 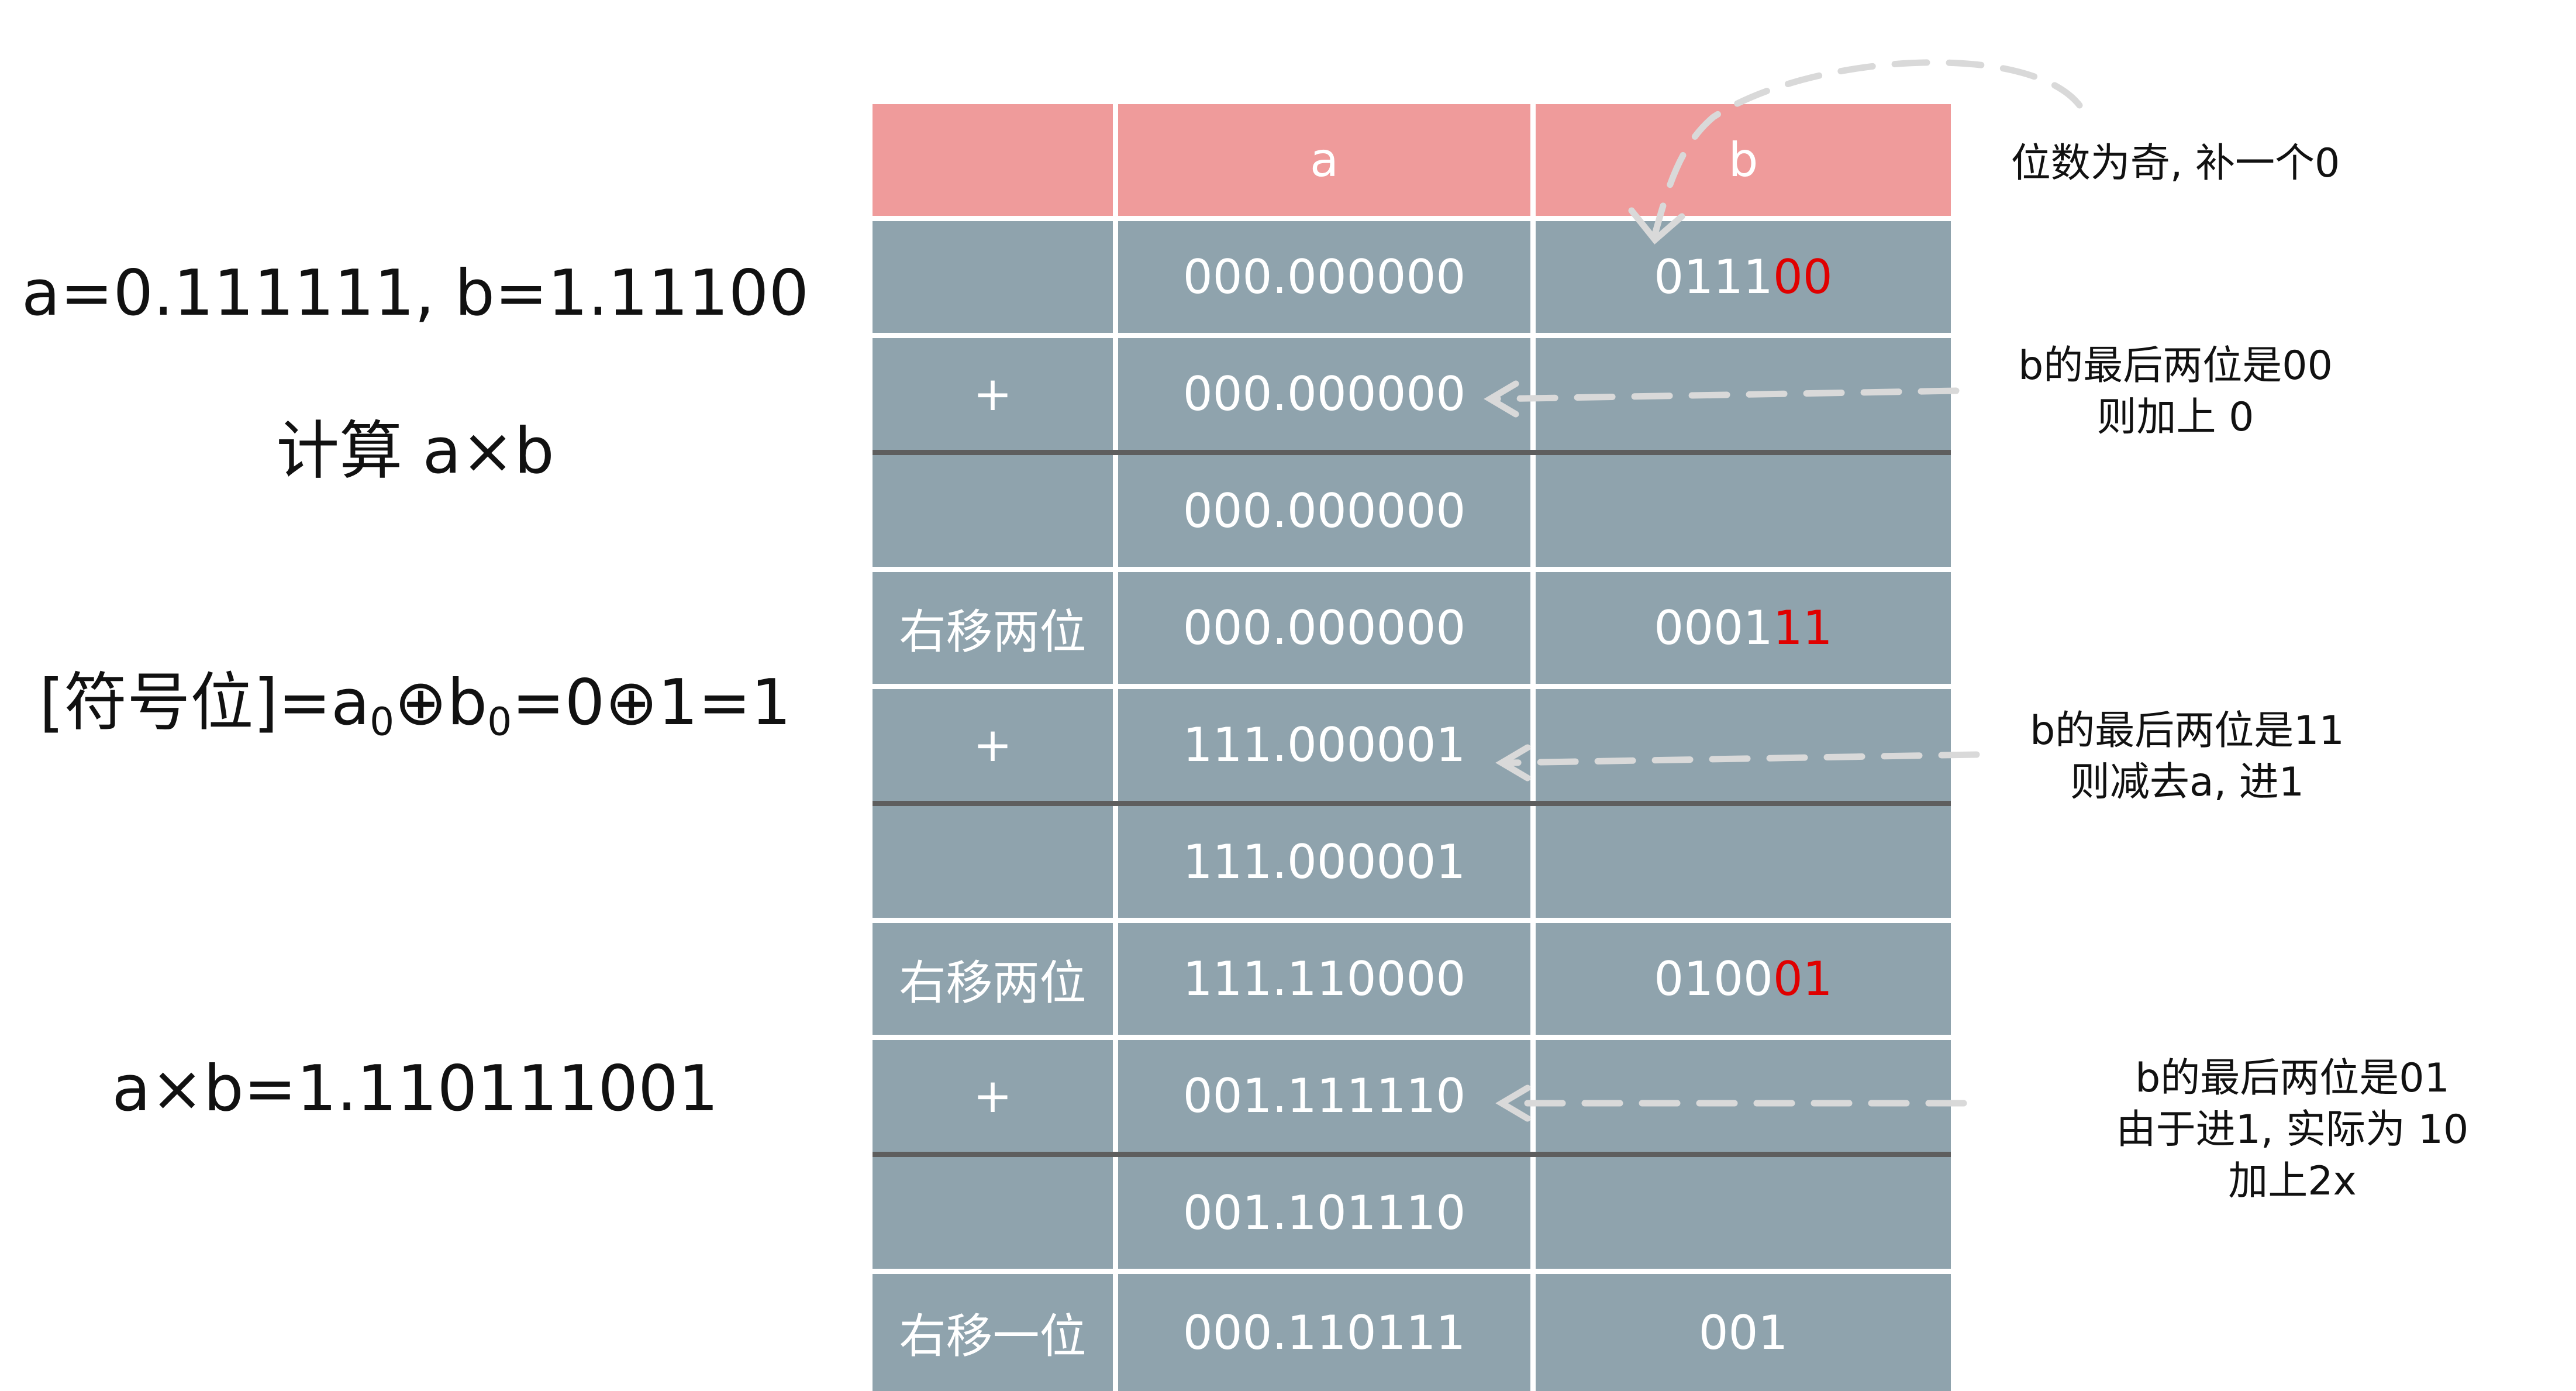 What do you see at coordinates (1324, 979) in the screenshot?
I see `row-a-cell-text: 111.110000` at bounding box center [1324, 979].